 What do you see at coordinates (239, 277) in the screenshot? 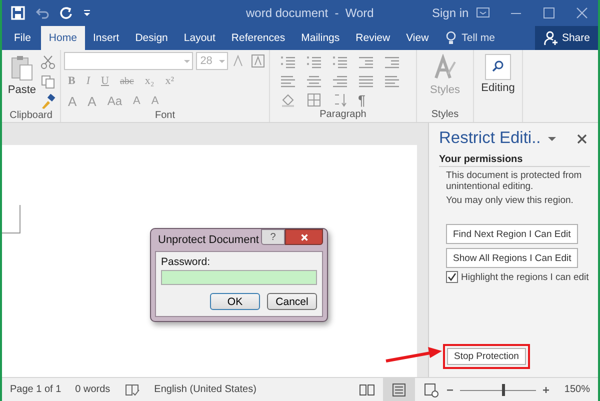
I see `password-field` at bounding box center [239, 277].